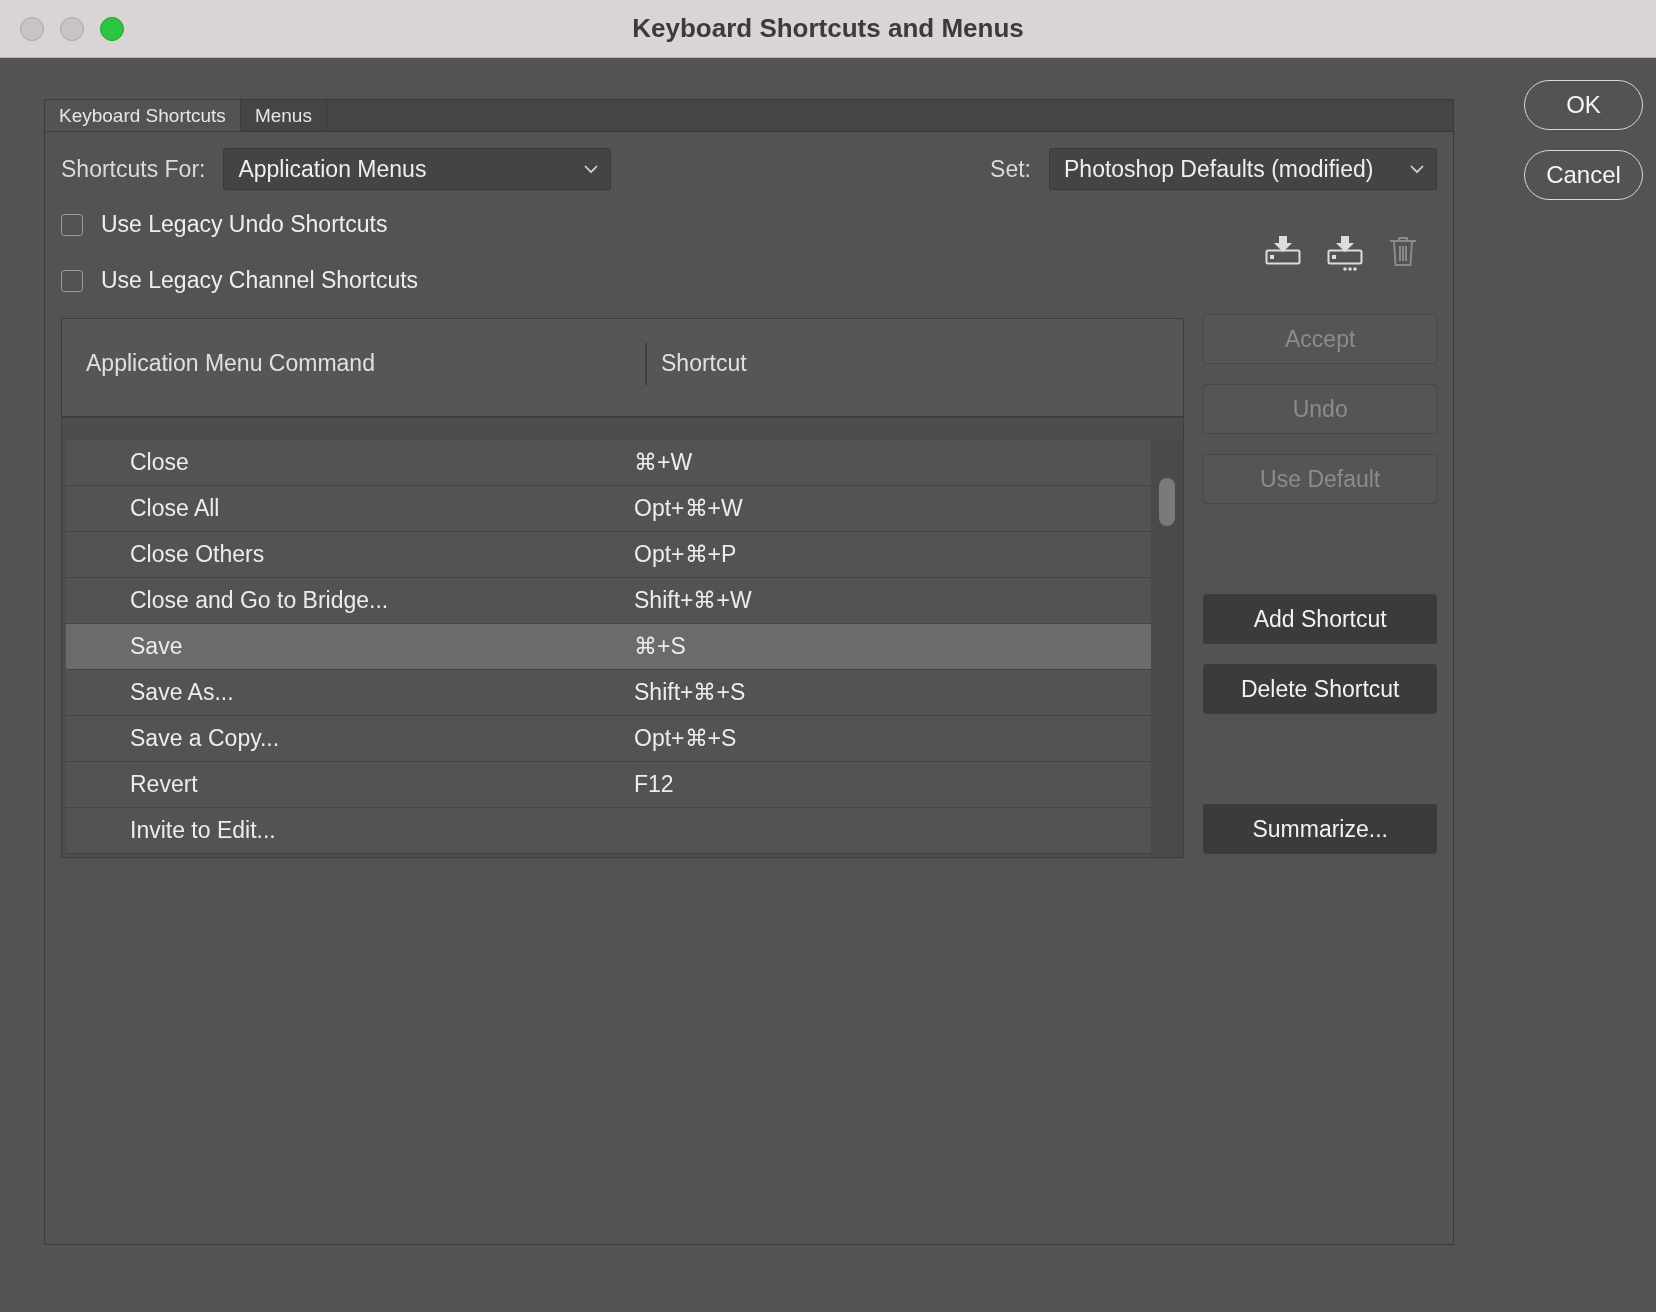  Describe the element at coordinates (663, 462) in the screenshot. I see `shortcut-cell: ⌘+W` at that location.